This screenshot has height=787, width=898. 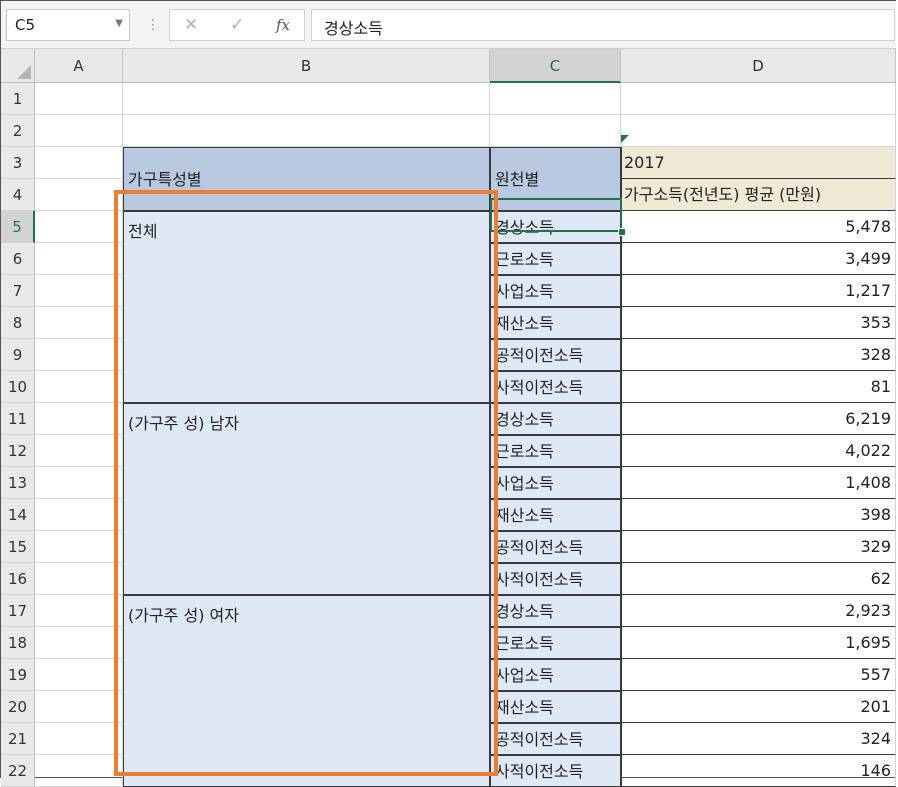 I want to click on cell-a10, so click(x=79, y=387).